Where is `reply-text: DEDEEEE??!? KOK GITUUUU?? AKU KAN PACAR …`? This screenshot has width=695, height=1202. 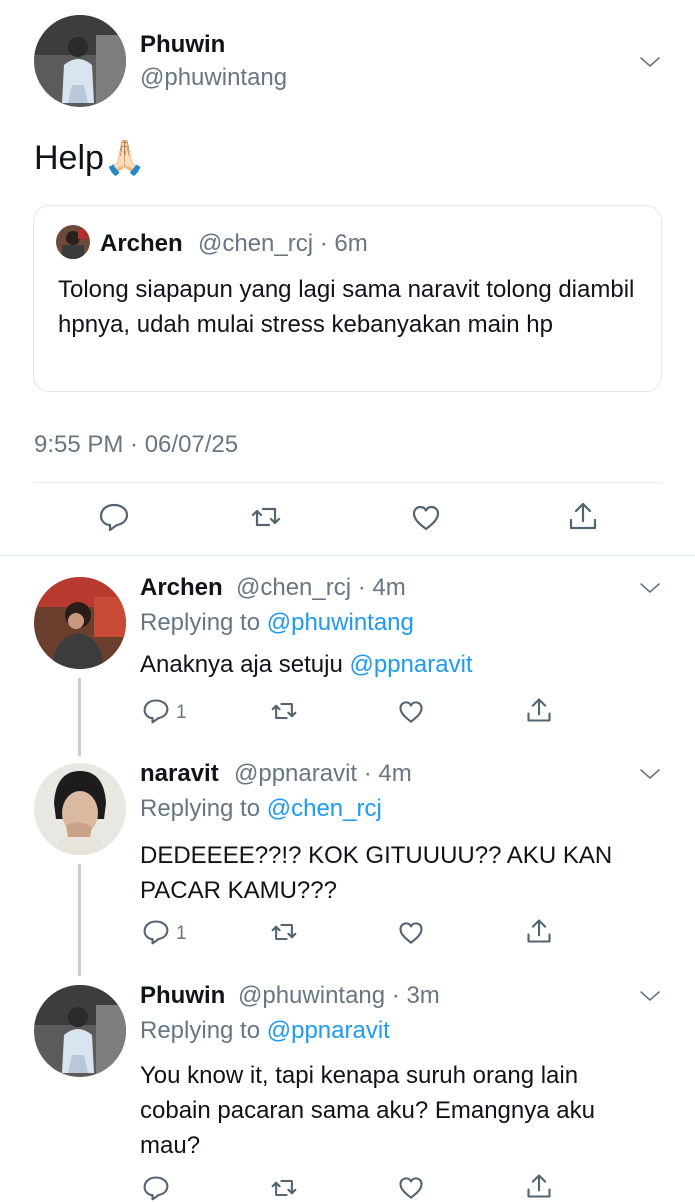 reply-text: DEDEEEE??!? KOK GITUUUU?? AKU KAN PACAR … is located at coordinates (376, 873).